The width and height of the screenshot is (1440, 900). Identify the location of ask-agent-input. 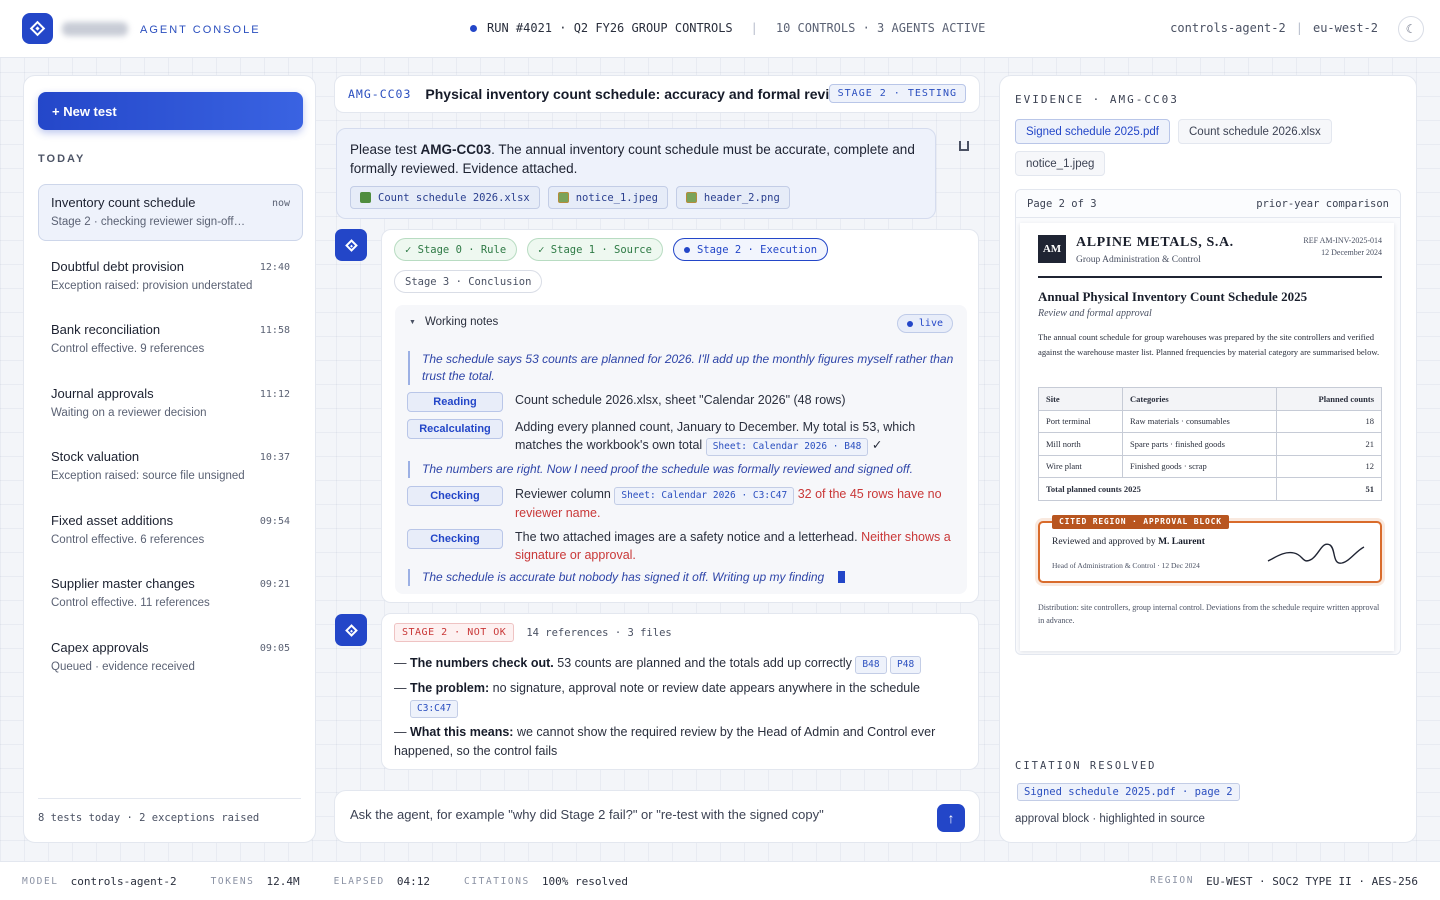
(630, 814).